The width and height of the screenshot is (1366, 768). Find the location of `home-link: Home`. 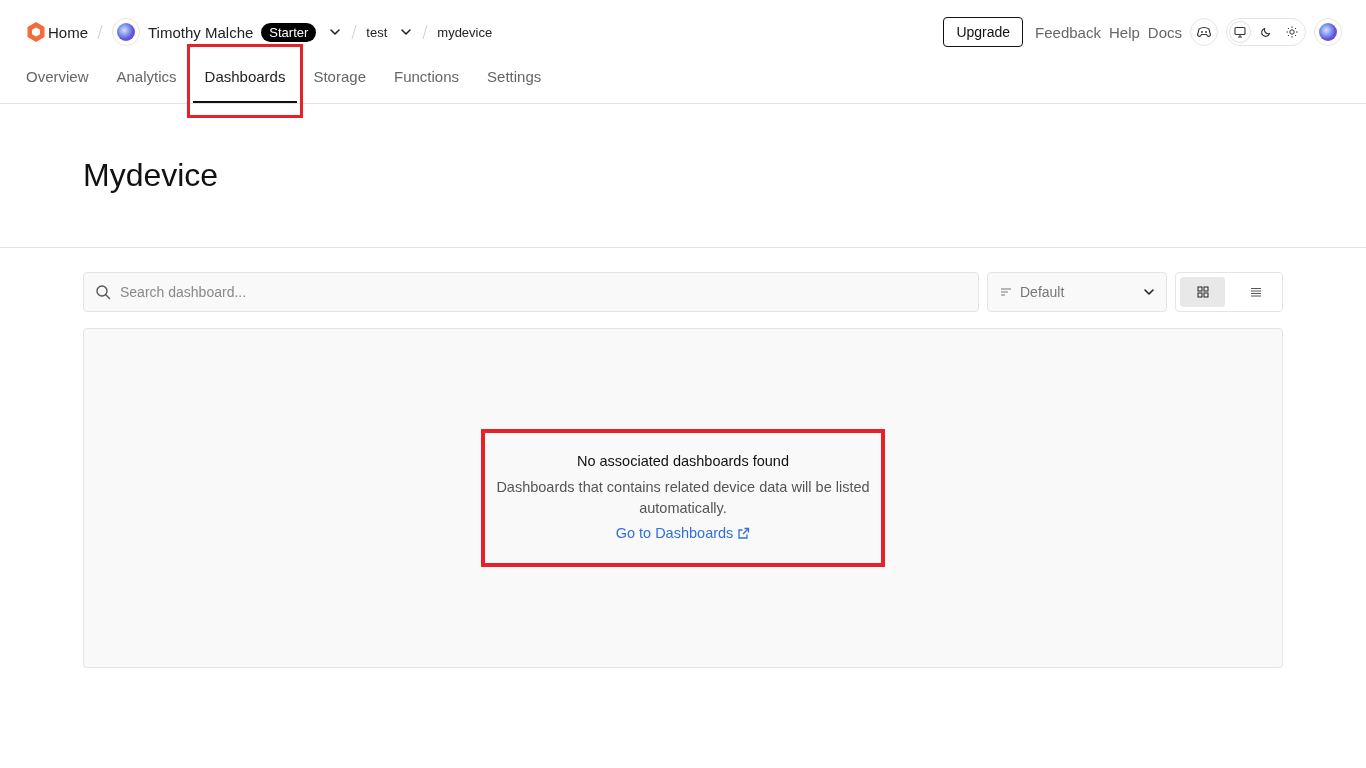

home-link: Home is located at coordinates (68, 32).